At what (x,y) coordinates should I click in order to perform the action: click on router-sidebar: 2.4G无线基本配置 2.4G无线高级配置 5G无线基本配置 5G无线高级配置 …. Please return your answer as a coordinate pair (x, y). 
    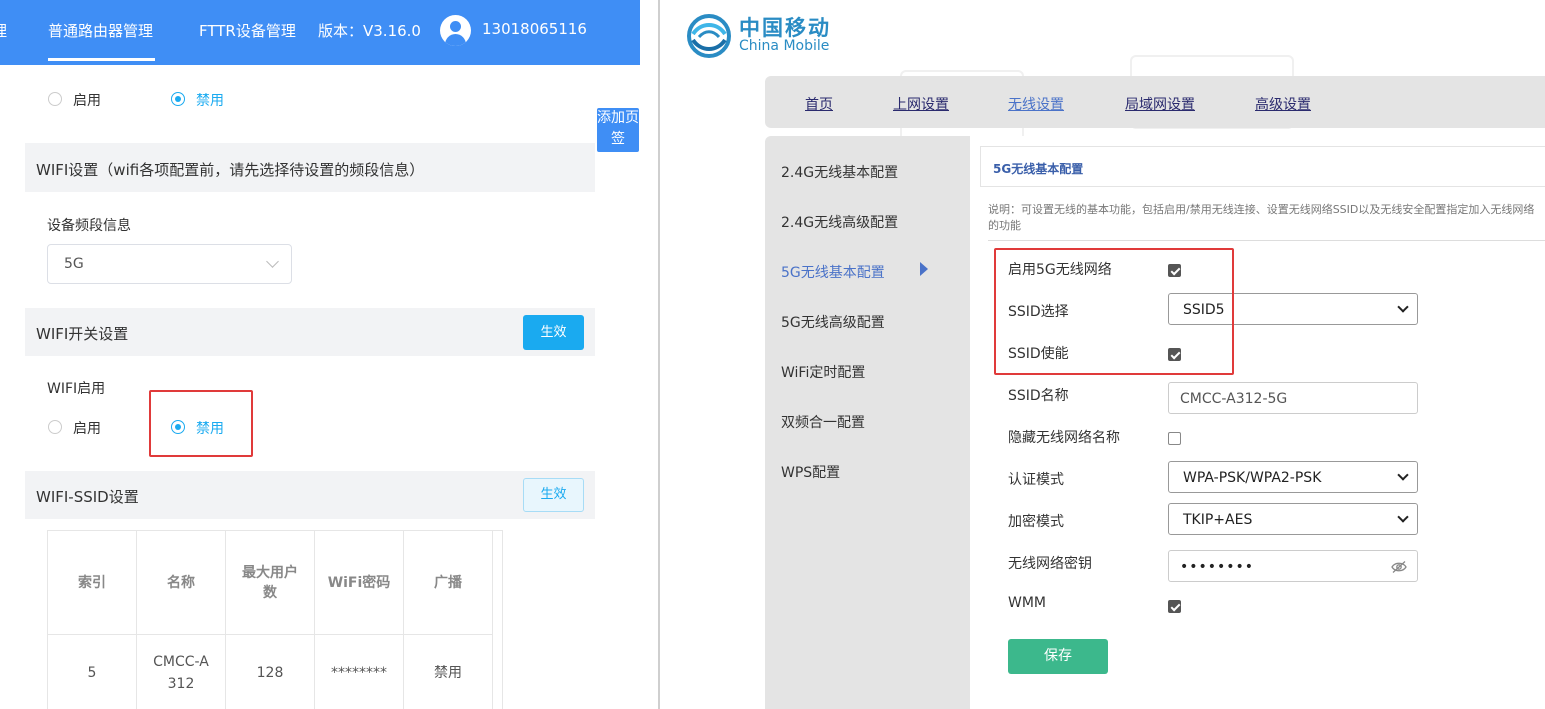
    Looking at the image, I should click on (867, 422).